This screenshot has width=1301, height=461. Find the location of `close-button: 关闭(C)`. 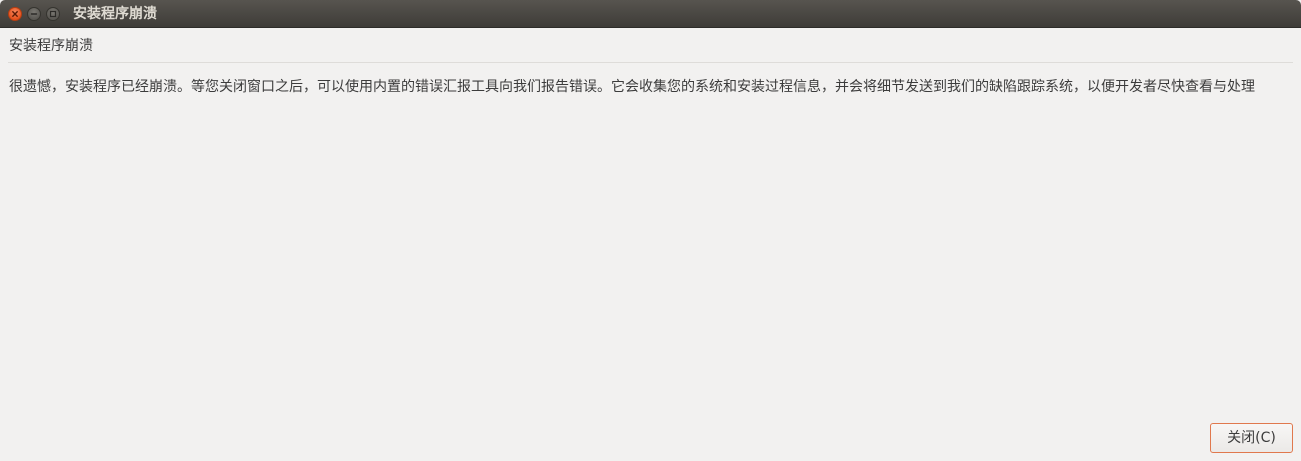

close-button: 关闭(C) is located at coordinates (1251, 438).